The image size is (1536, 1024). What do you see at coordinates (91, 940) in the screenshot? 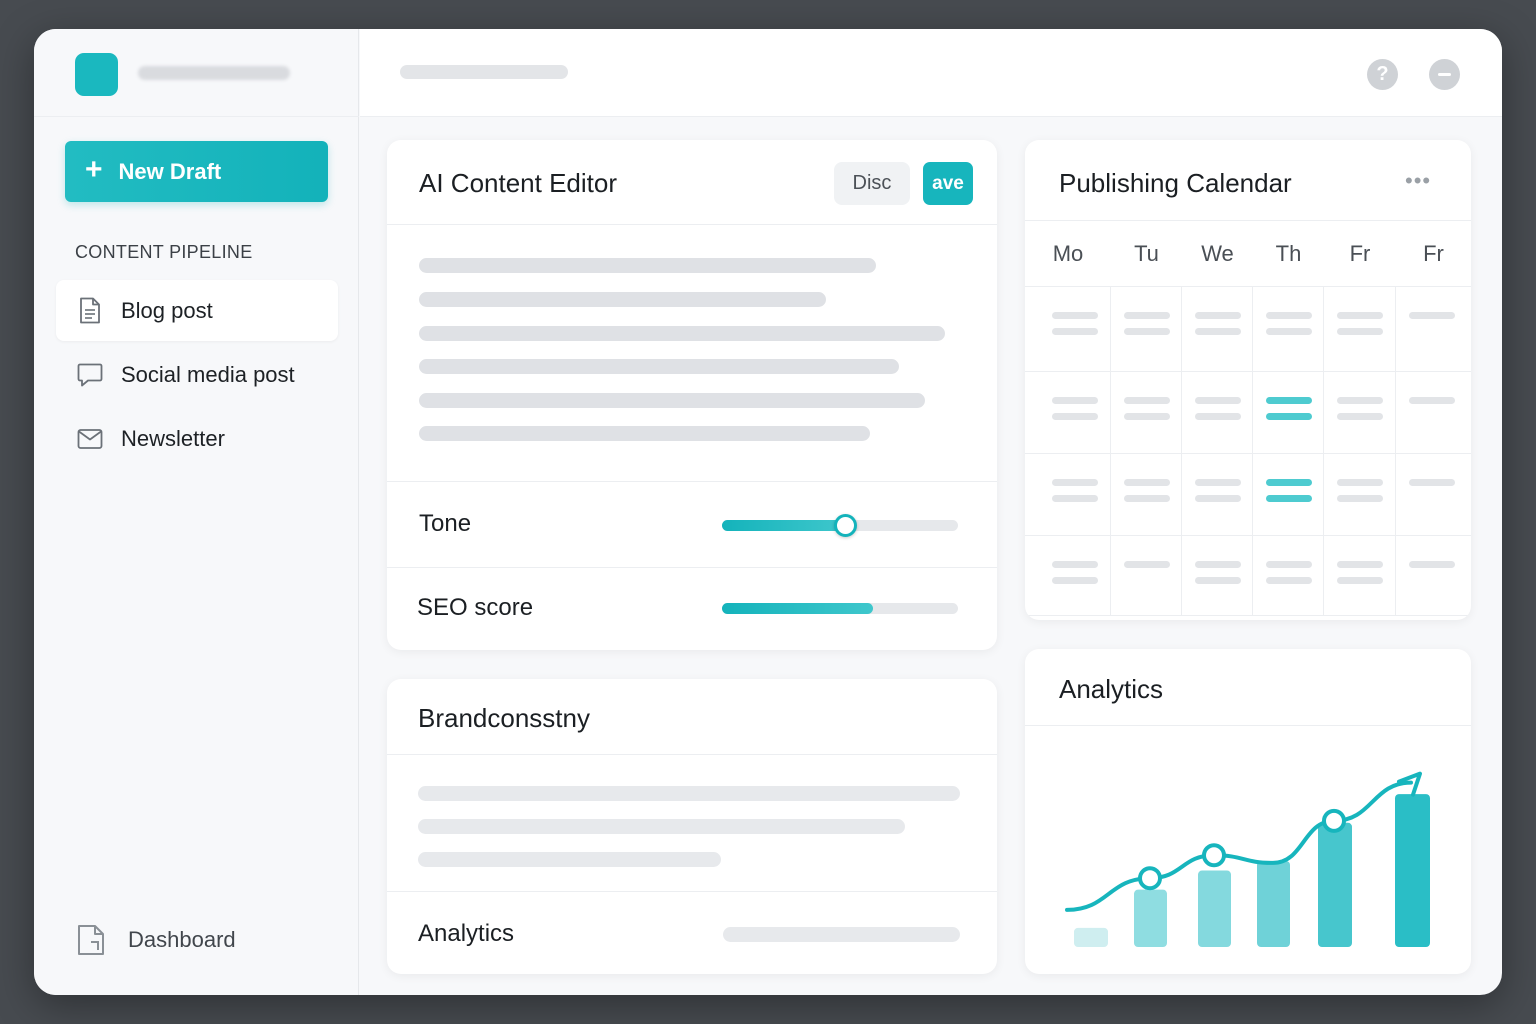
I see `dashboard-icon` at bounding box center [91, 940].